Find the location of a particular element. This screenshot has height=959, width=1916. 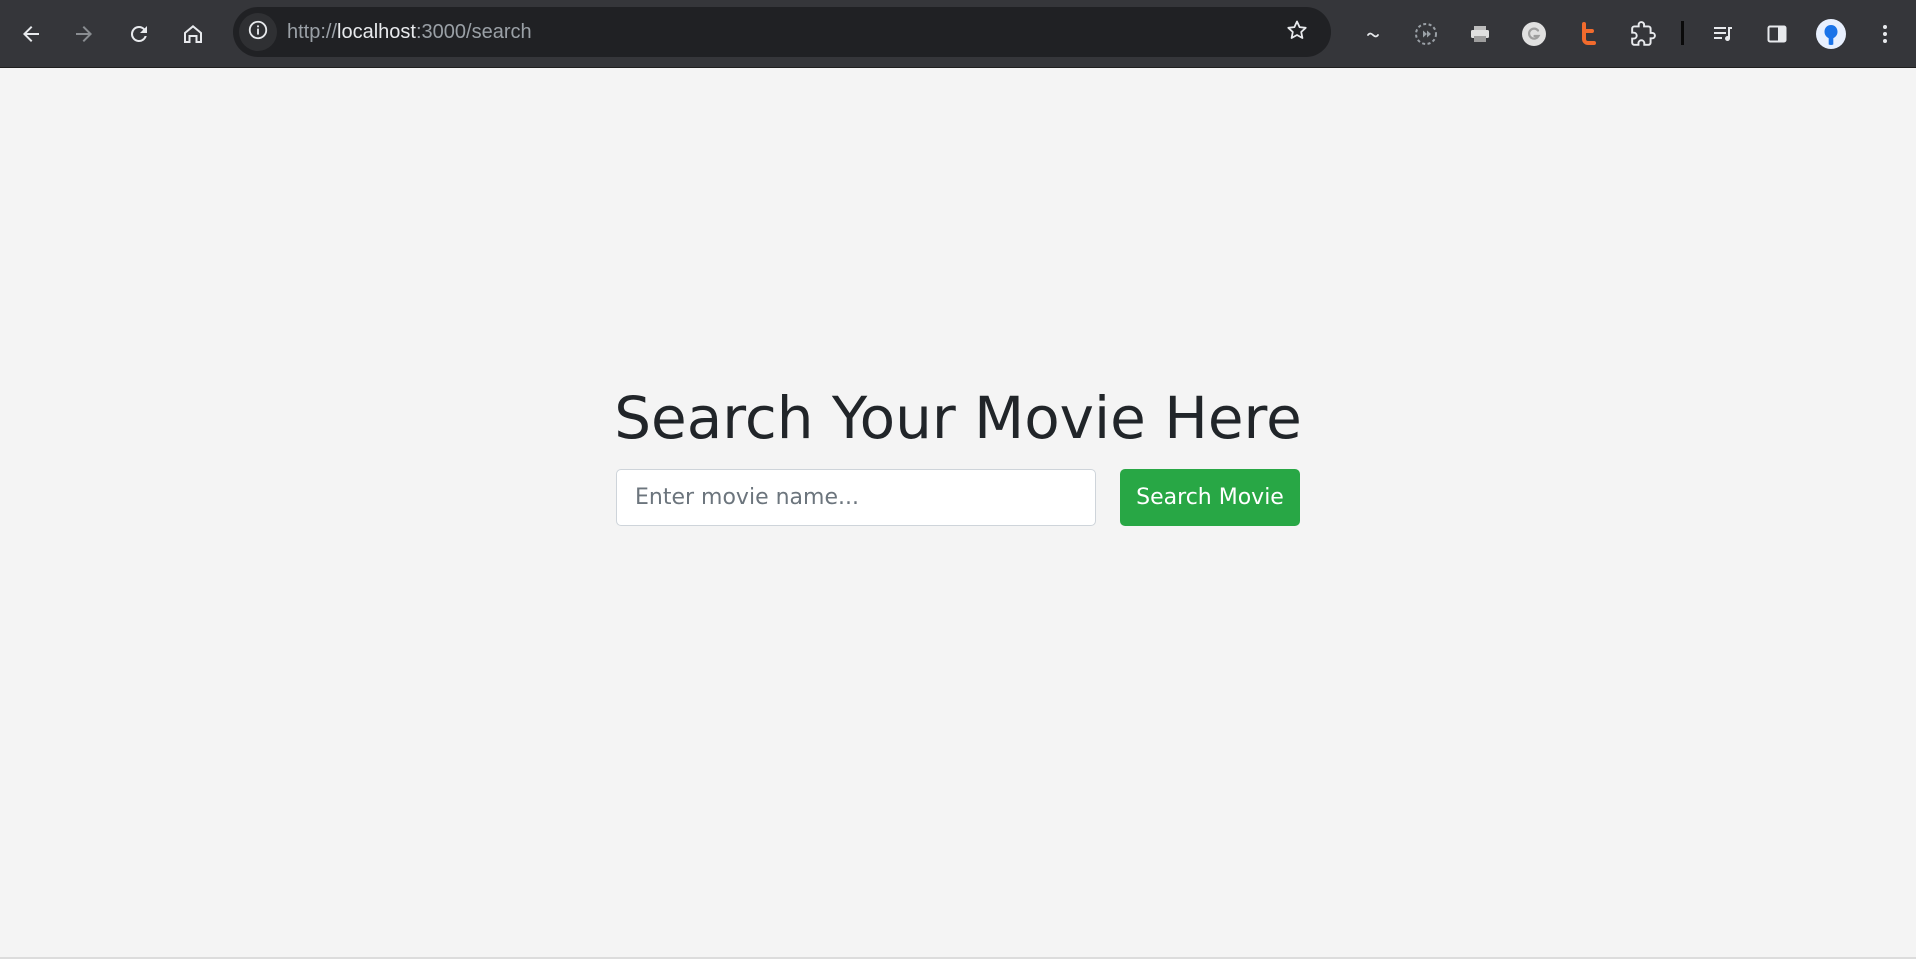

toolbar-divider is located at coordinates (1682, 33).